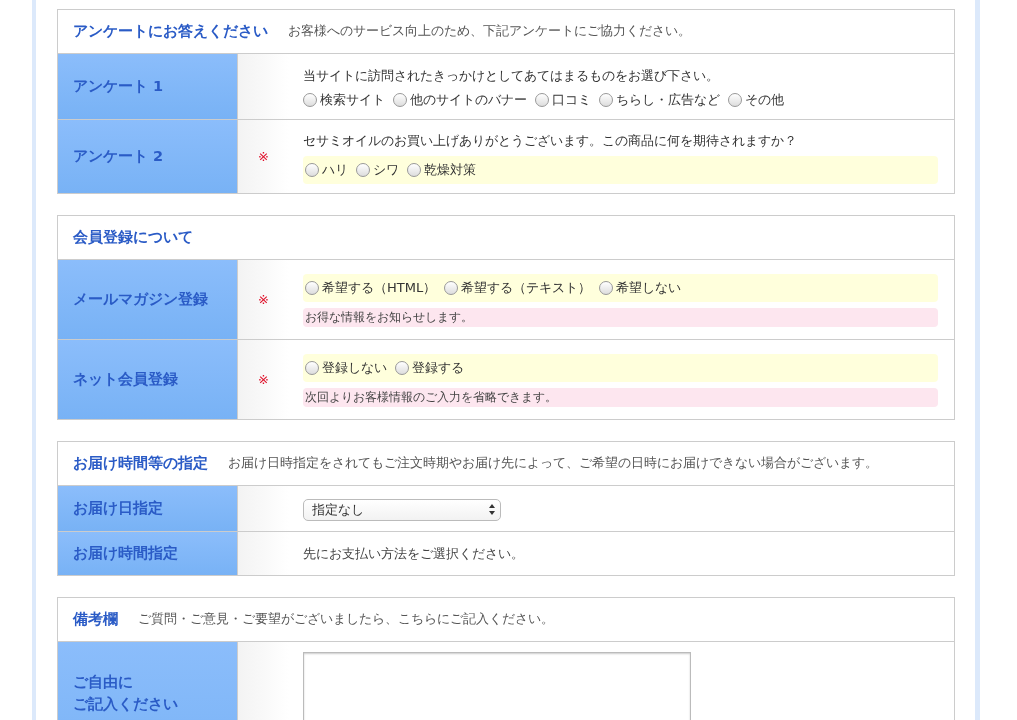  I want to click on section-note: ご質問・ご意見・ご要望がございましたら、こちらにご記入ください。, so click(346, 619).